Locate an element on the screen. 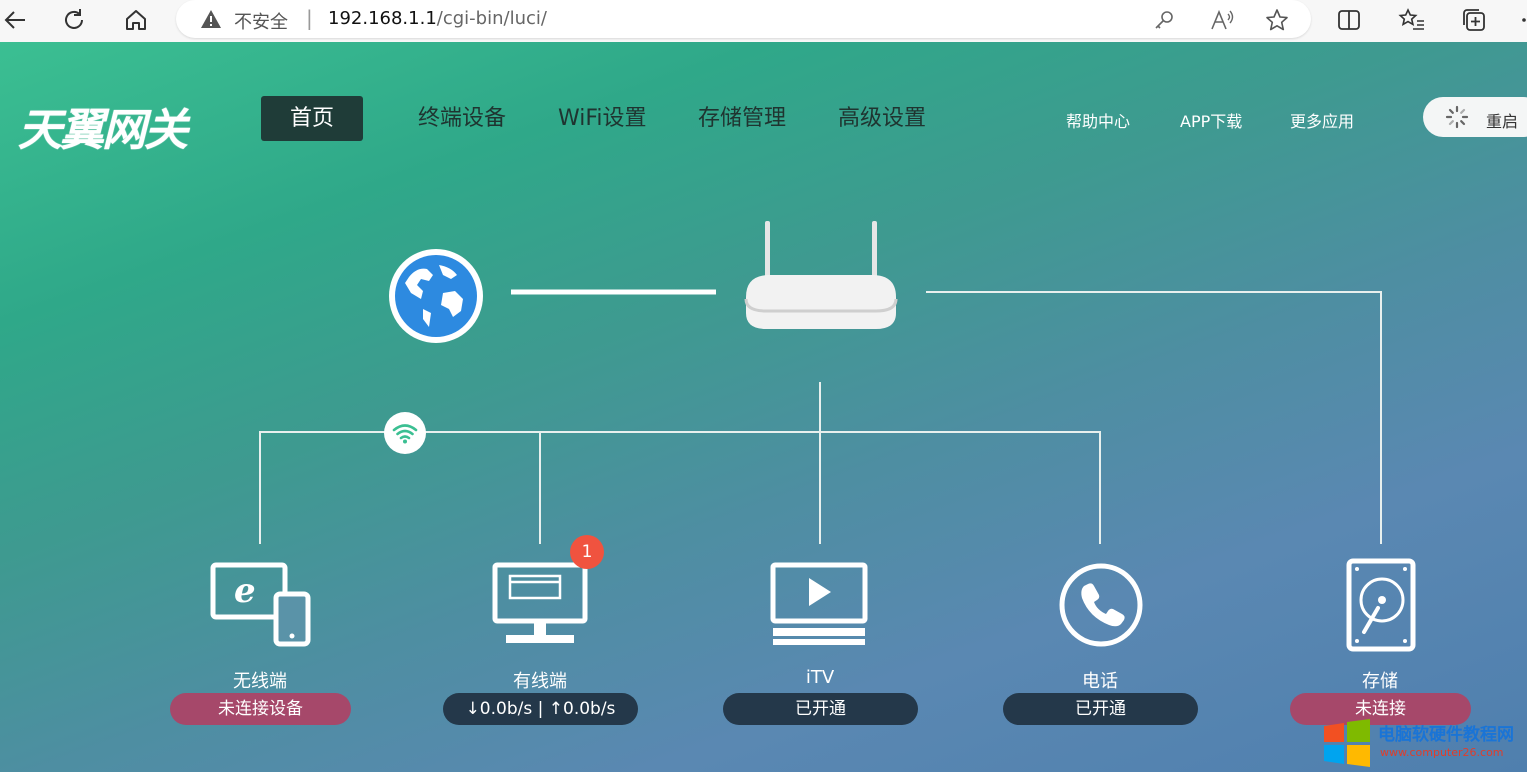 This screenshot has width=1527, height=772. refresh-icon is located at coordinates (74, 19).